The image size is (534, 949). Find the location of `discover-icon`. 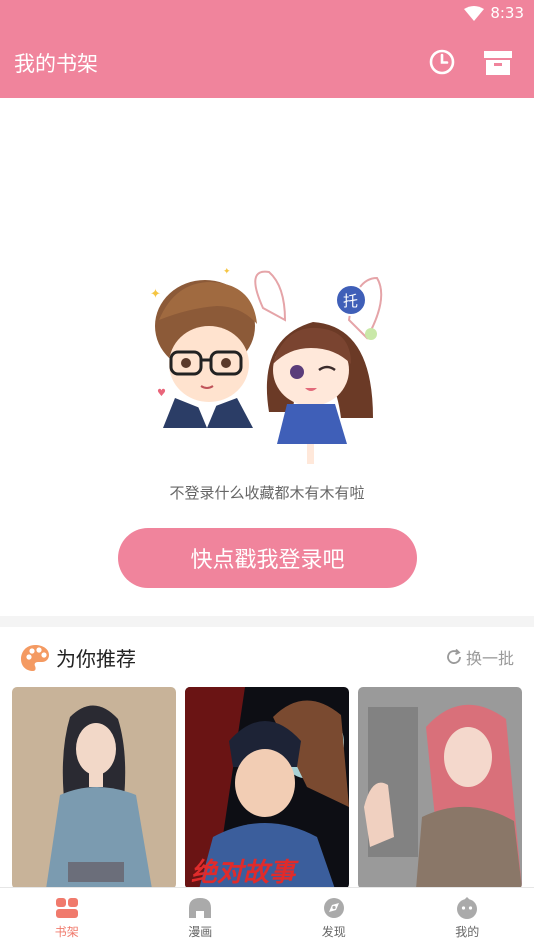

discover-icon is located at coordinates (333, 908).